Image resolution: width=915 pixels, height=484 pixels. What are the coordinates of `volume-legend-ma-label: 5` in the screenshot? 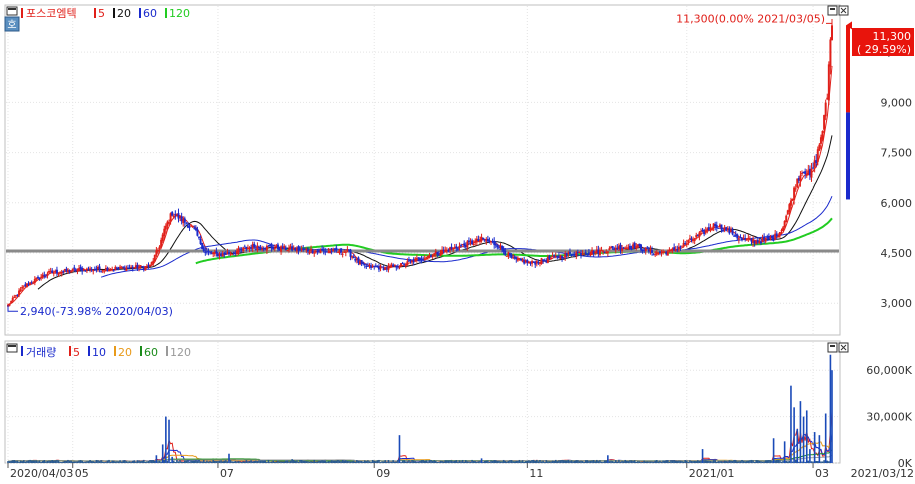 It's located at (76, 352).